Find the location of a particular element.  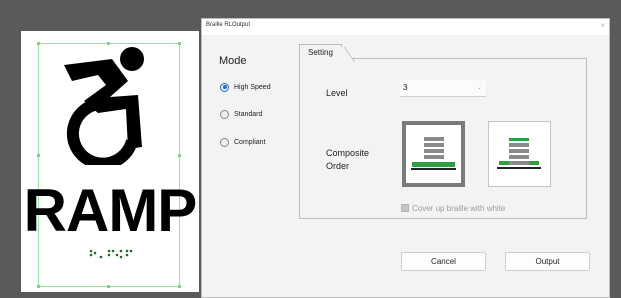

radio-label-standard: Standard is located at coordinates (248, 114).